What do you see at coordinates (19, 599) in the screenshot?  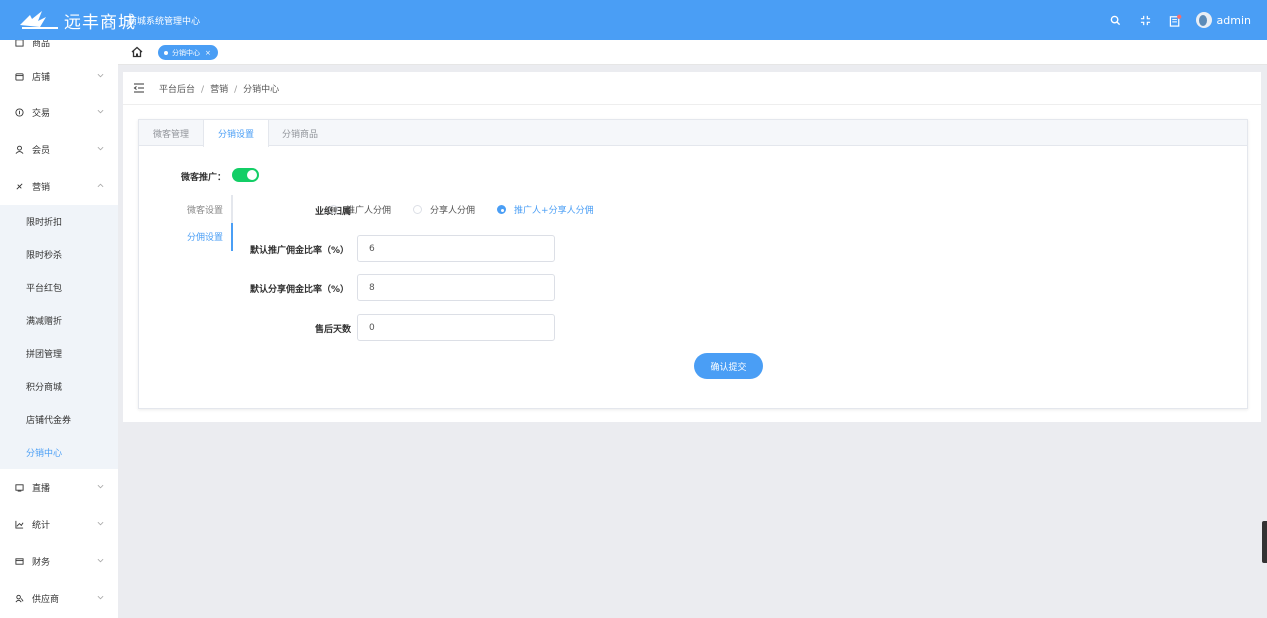 I see `supplier-icon` at bounding box center [19, 599].